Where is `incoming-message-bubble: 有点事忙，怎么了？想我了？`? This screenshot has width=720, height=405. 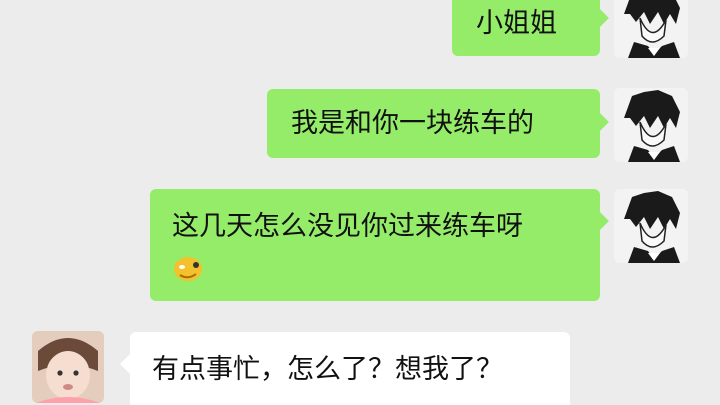
incoming-message-bubble: 有点事忙，怎么了？想我了？ is located at coordinates (350, 368).